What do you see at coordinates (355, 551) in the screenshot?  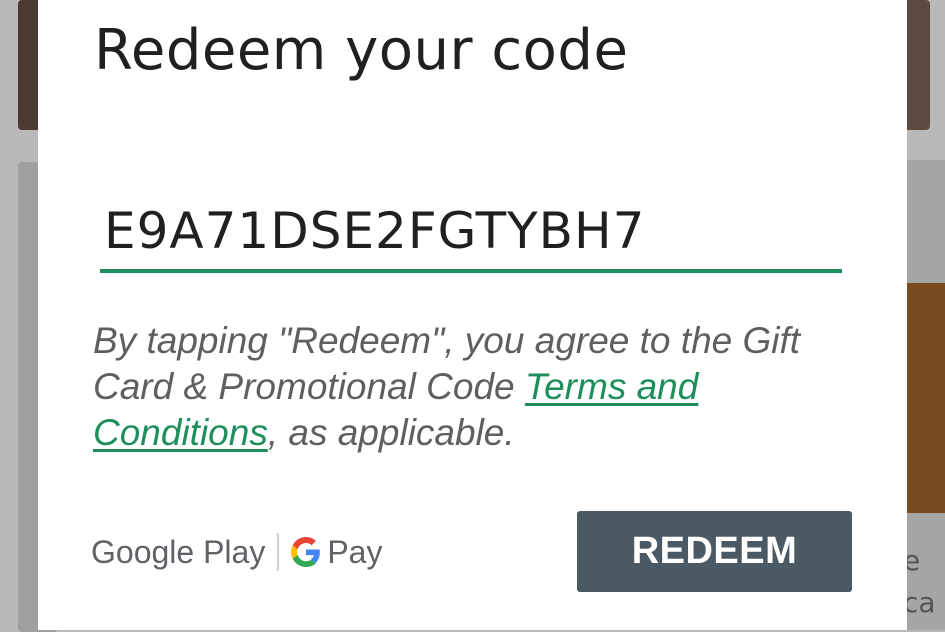 I see `pay-label: Pay` at bounding box center [355, 551].